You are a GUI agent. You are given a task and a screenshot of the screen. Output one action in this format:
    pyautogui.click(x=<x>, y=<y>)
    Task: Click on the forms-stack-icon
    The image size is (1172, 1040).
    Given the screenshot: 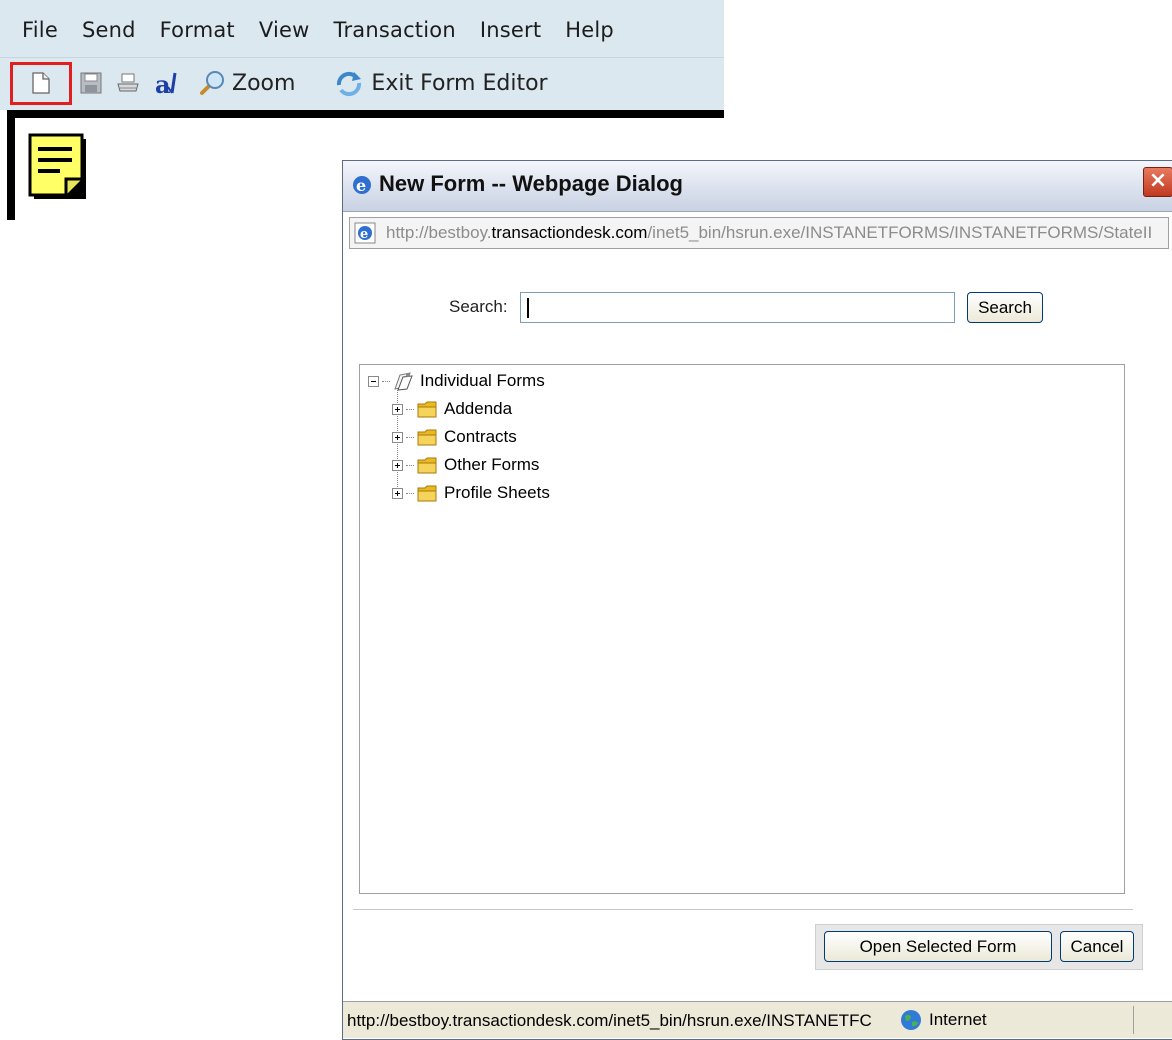 What is the action you would take?
    pyautogui.click(x=403, y=381)
    